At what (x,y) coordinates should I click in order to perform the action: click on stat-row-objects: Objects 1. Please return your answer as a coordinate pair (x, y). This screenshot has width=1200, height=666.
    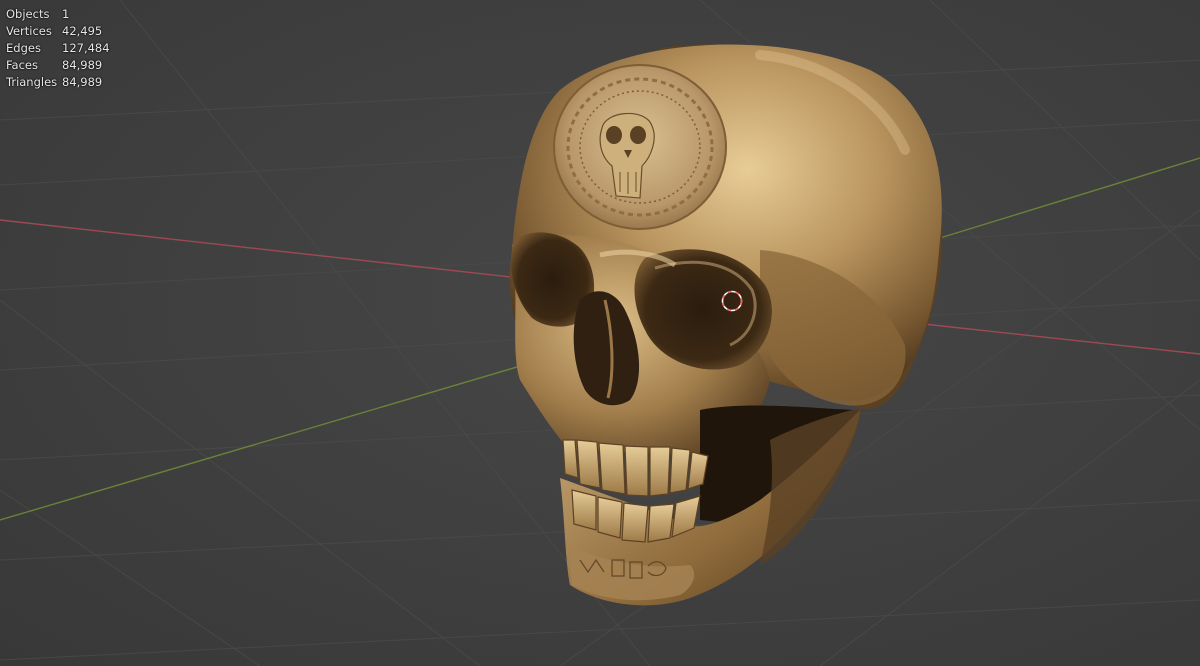
    Looking at the image, I should click on (58, 14).